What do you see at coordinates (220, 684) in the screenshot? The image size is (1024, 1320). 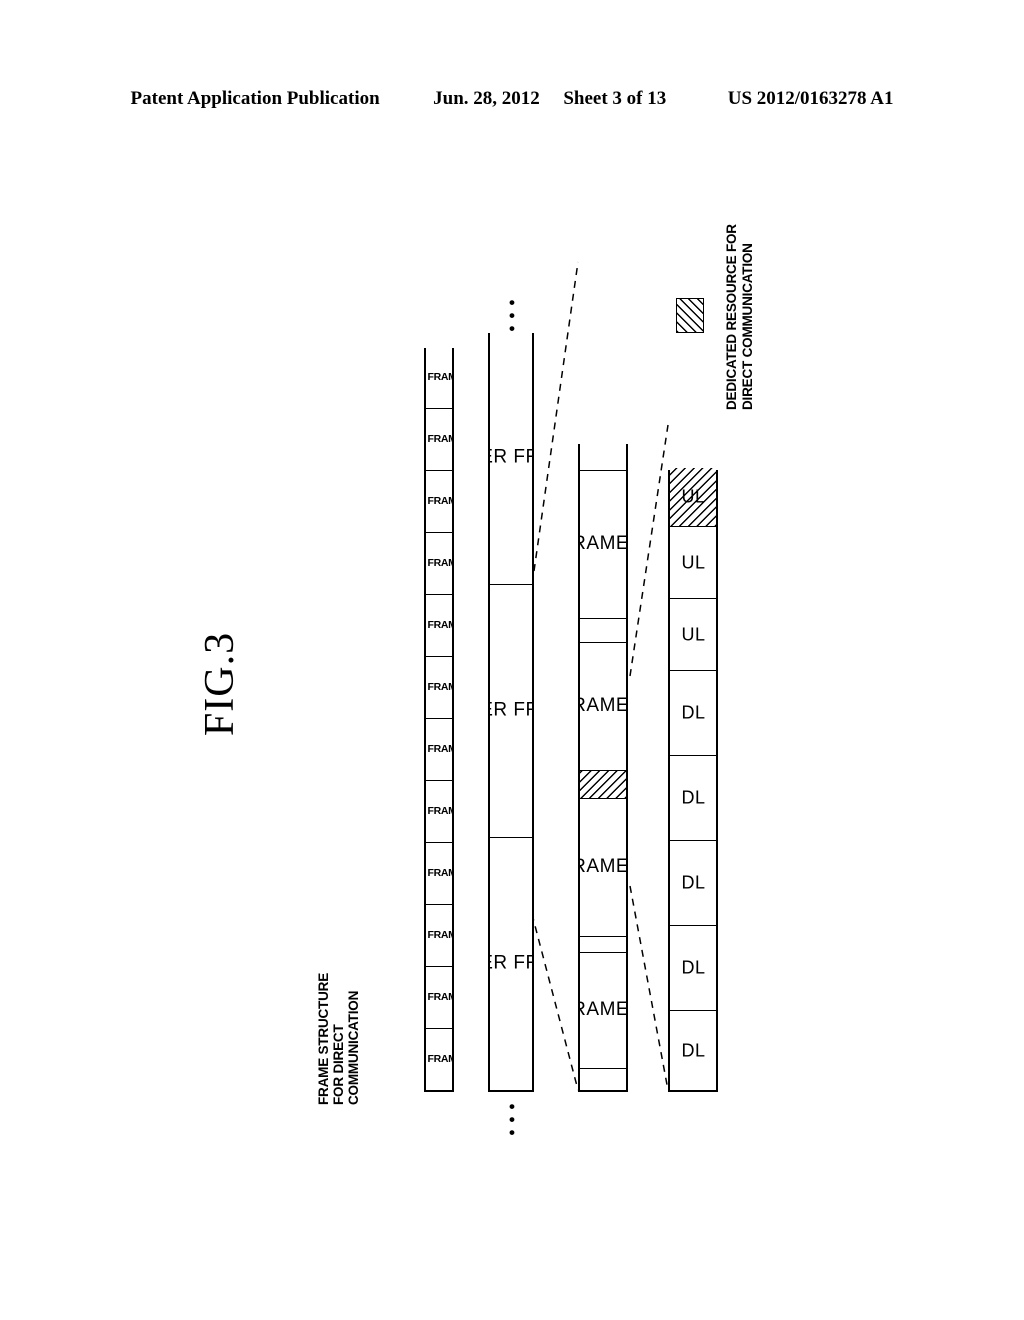 I see `figure-title: FIG.3` at bounding box center [220, 684].